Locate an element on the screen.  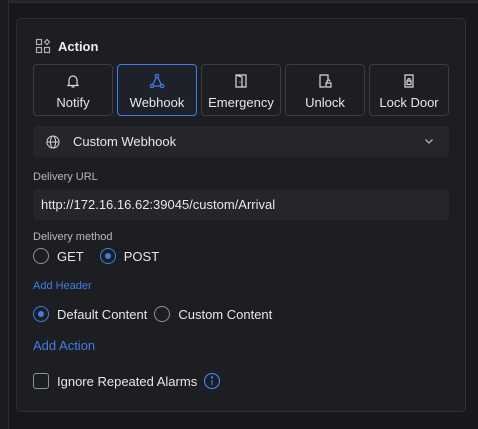
tab-lock-door: Lock Door is located at coordinates (409, 90).